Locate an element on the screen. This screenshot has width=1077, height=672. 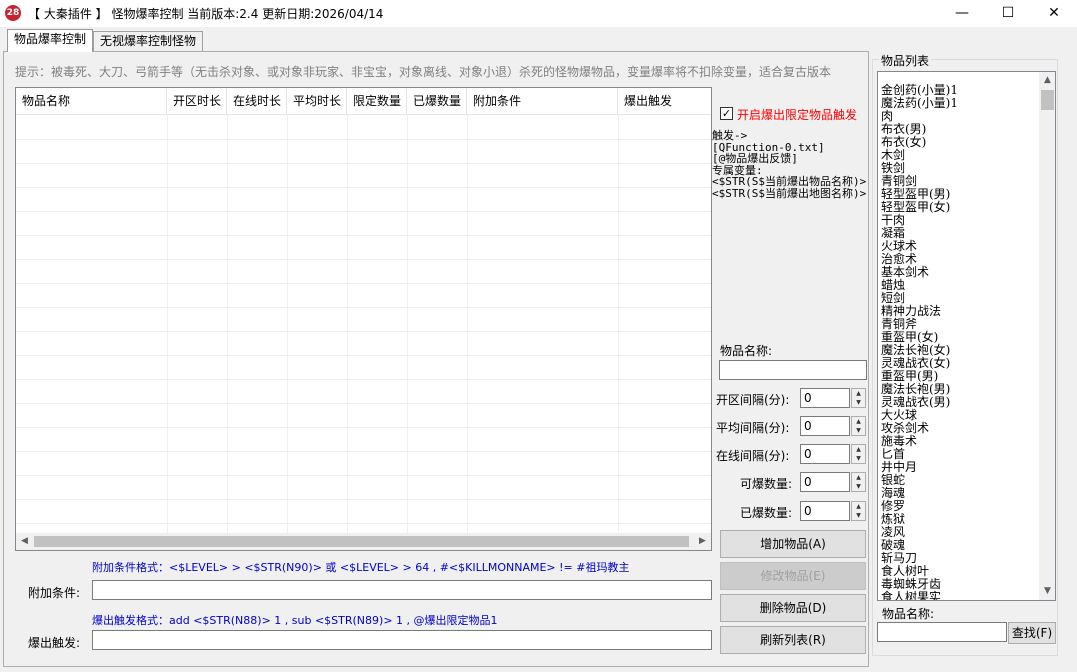
dropped-count-input: 0 is located at coordinates (825, 511).